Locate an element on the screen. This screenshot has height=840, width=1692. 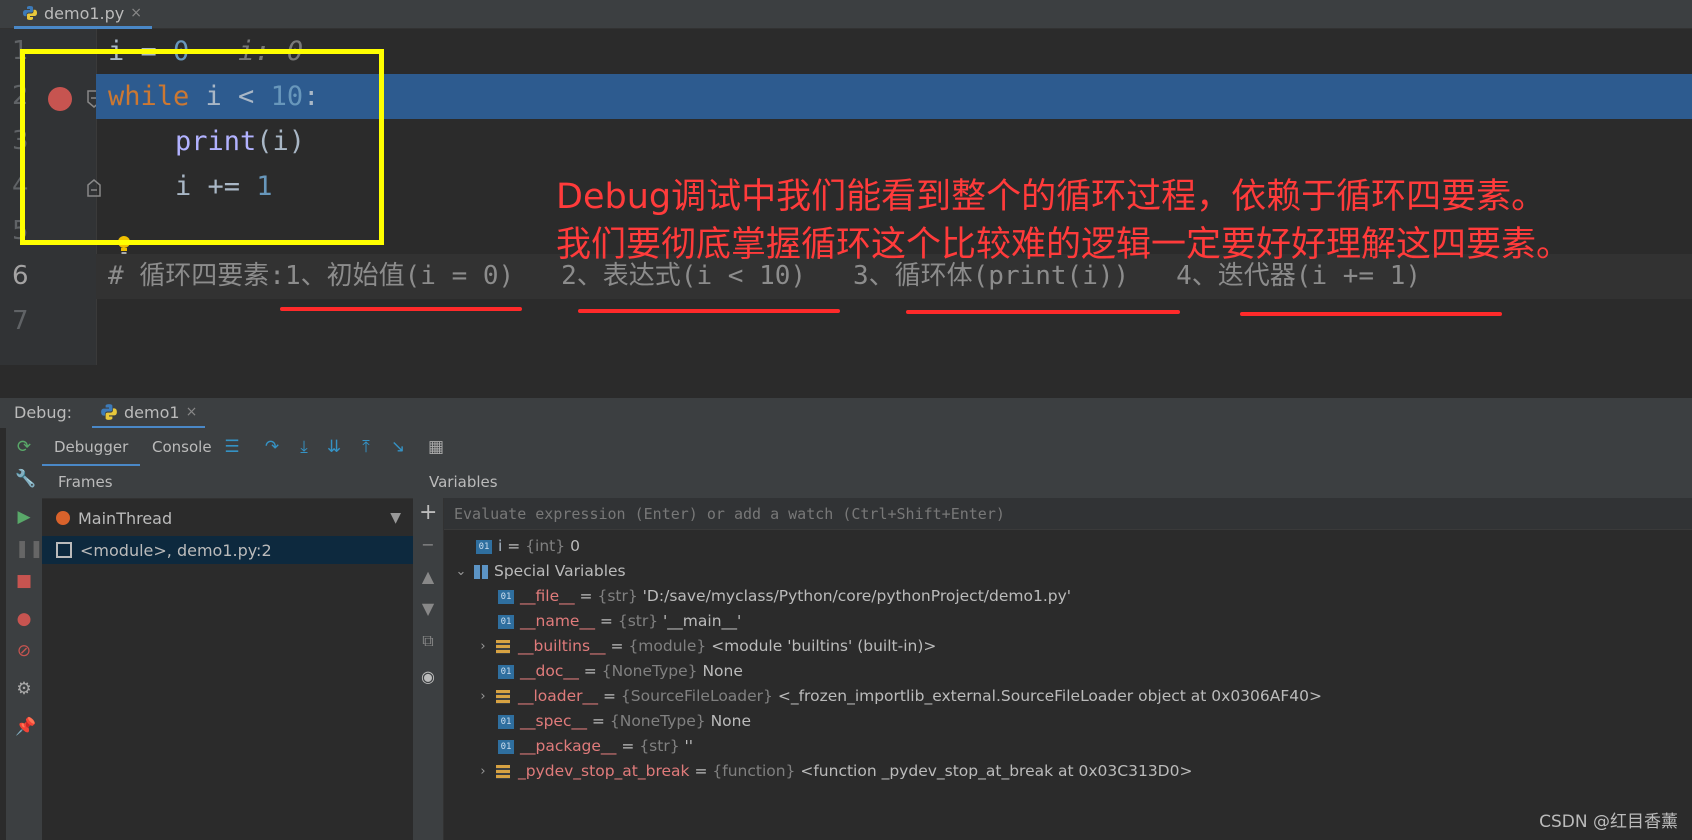
grid-icon is located at coordinates (481, 571).